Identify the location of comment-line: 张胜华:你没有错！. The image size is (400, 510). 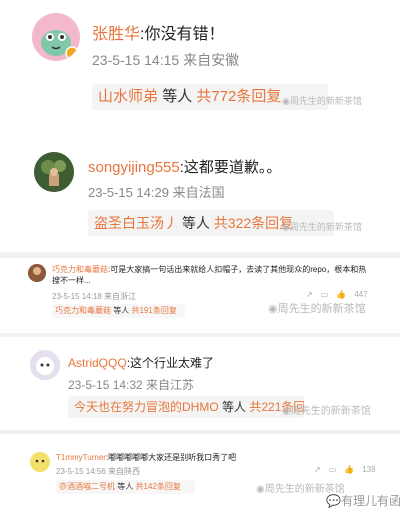
(158, 32).